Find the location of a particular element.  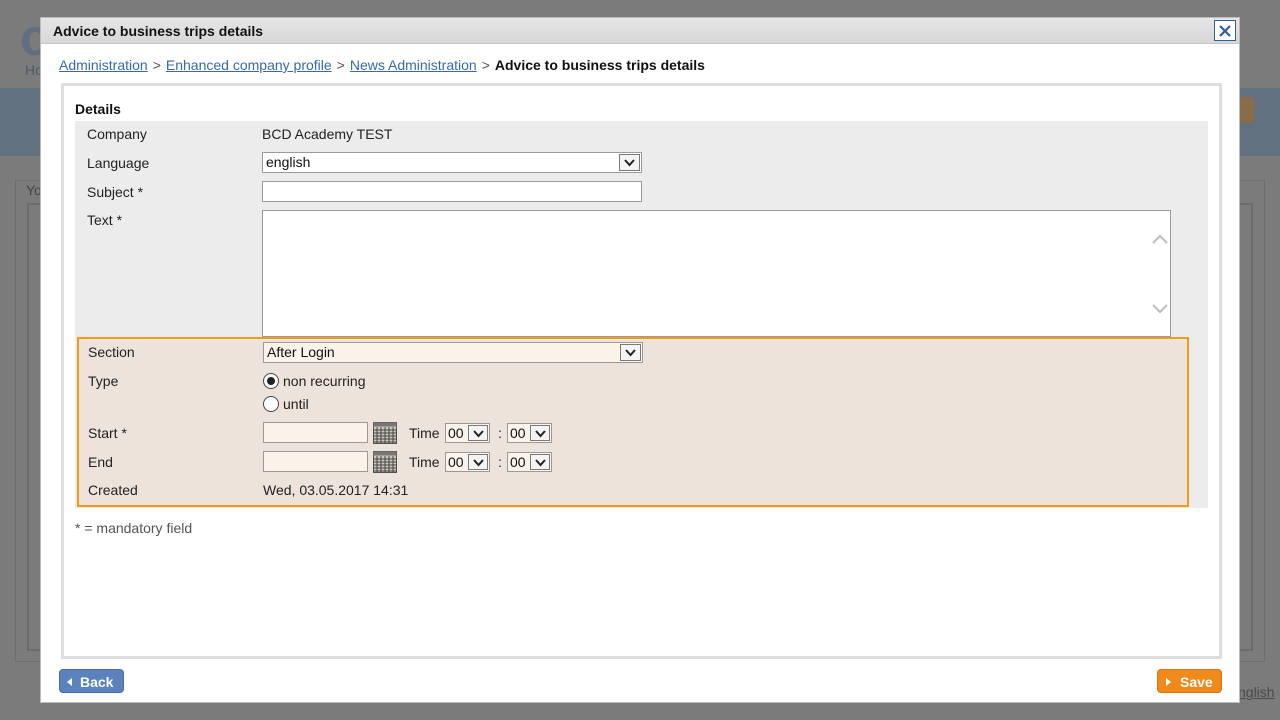

section-select-value: After Login is located at coordinates (301, 352).